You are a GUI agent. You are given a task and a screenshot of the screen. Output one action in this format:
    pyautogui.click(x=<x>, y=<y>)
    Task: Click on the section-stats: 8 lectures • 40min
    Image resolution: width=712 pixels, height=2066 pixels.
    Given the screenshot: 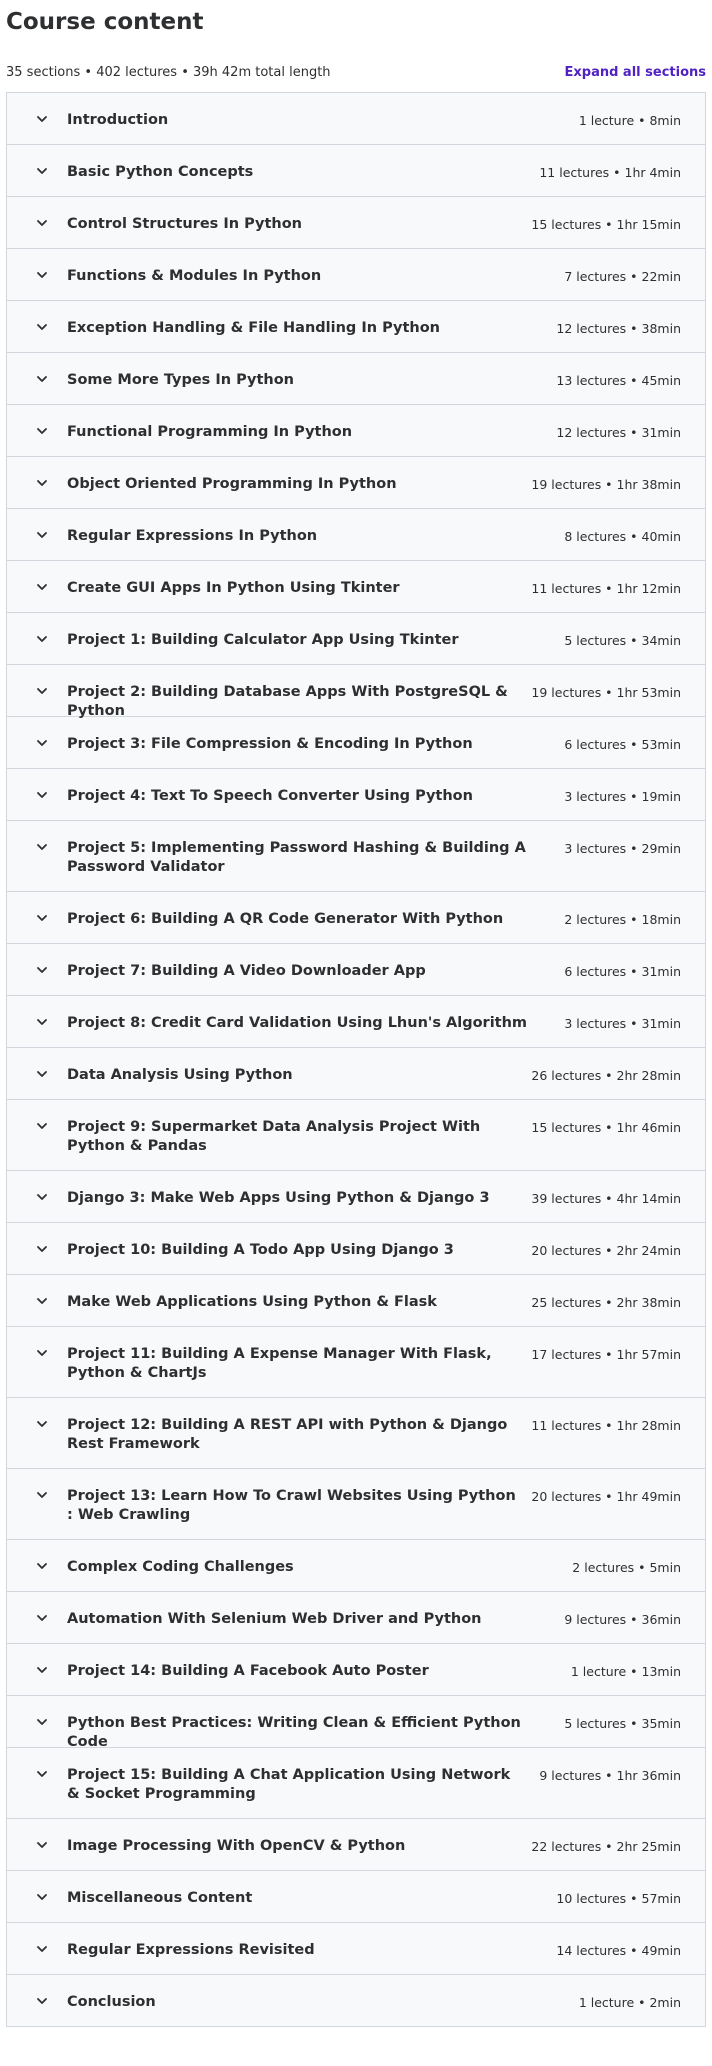 What is the action you would take?
    pyautogui.click(x=622, y=536)
    